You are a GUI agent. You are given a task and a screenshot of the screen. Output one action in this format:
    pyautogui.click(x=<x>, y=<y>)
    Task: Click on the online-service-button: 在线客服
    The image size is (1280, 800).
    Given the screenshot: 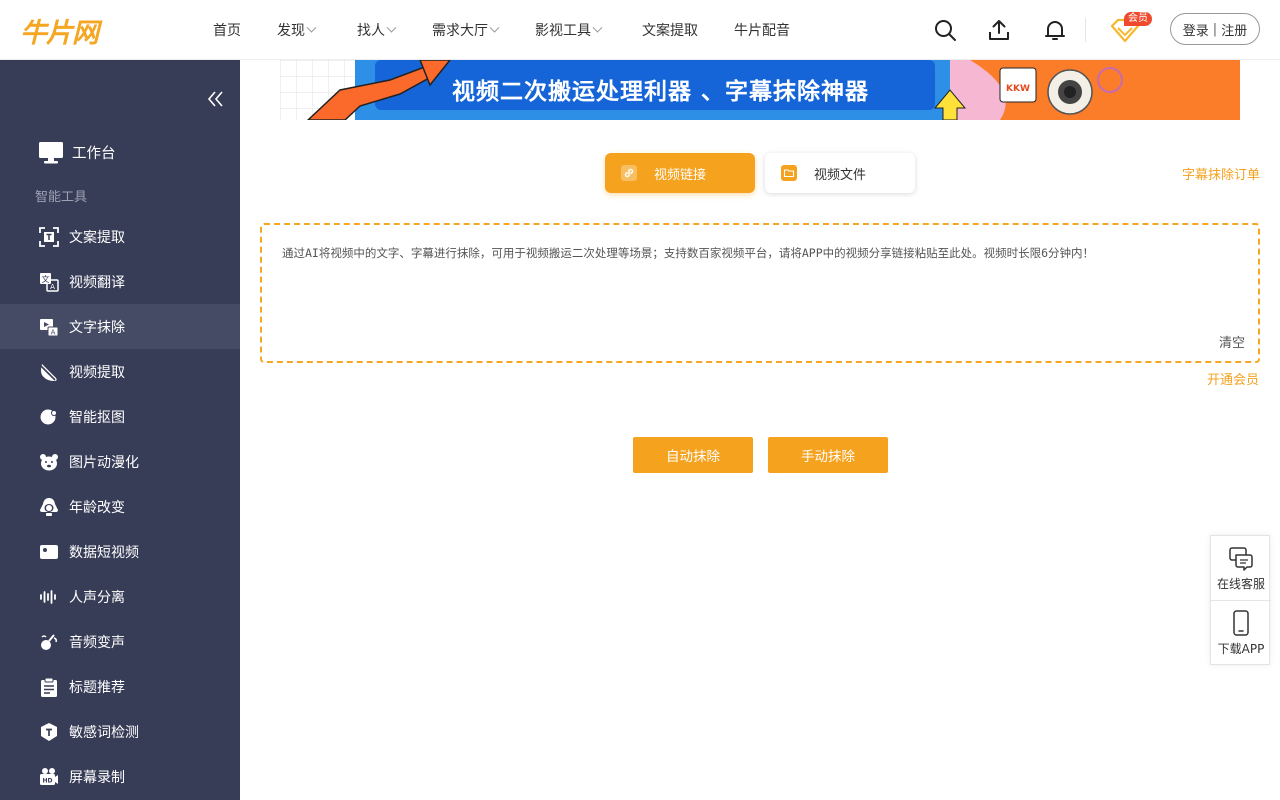 What is the action you would take?
    pyautogui.click(x=1241, y=568)
    